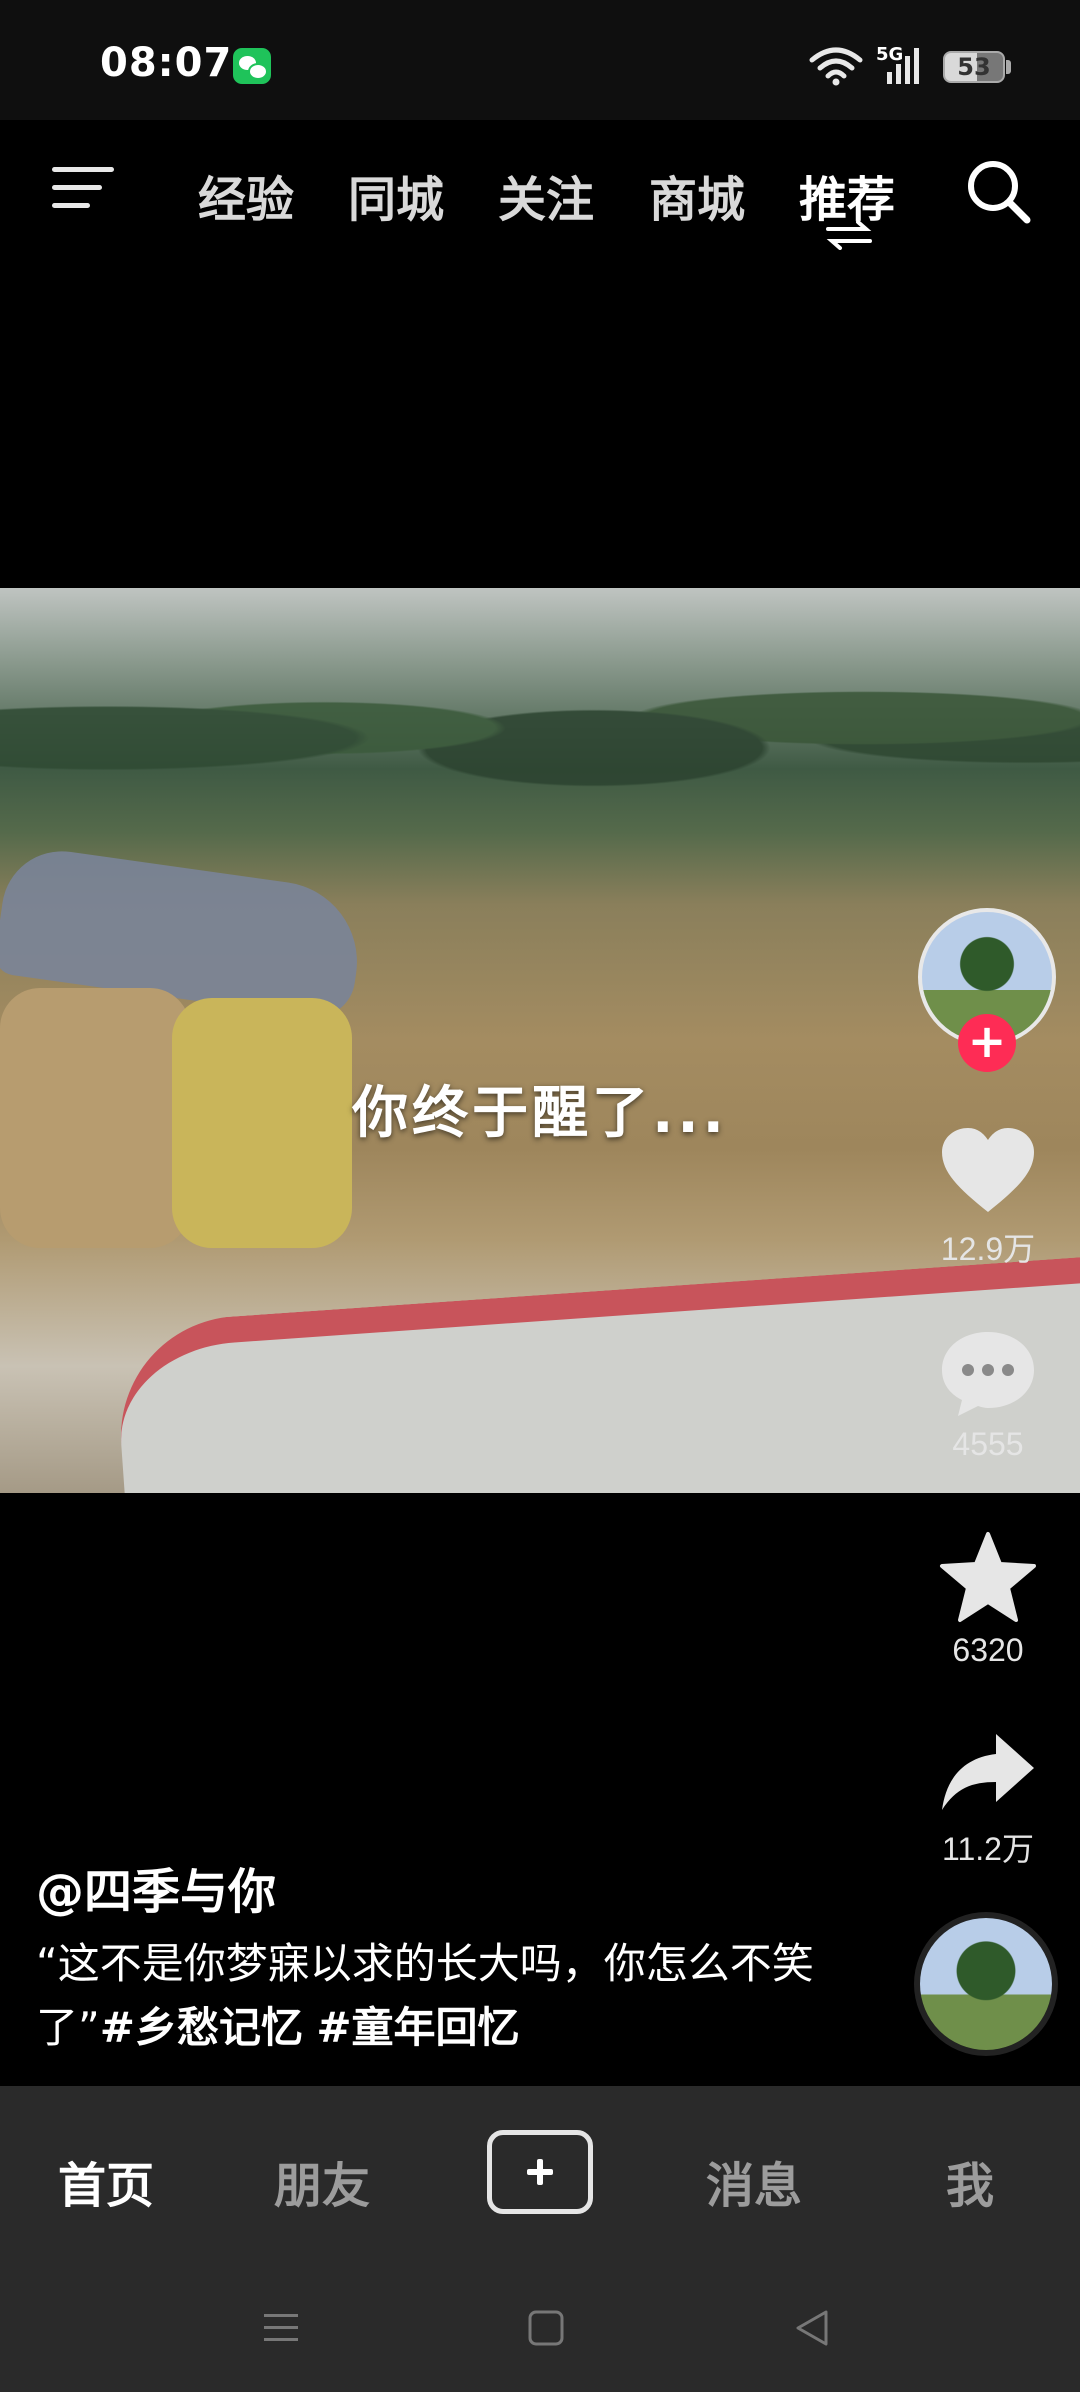  I want to click on author-name: @四季与你, so click(156, 1887).